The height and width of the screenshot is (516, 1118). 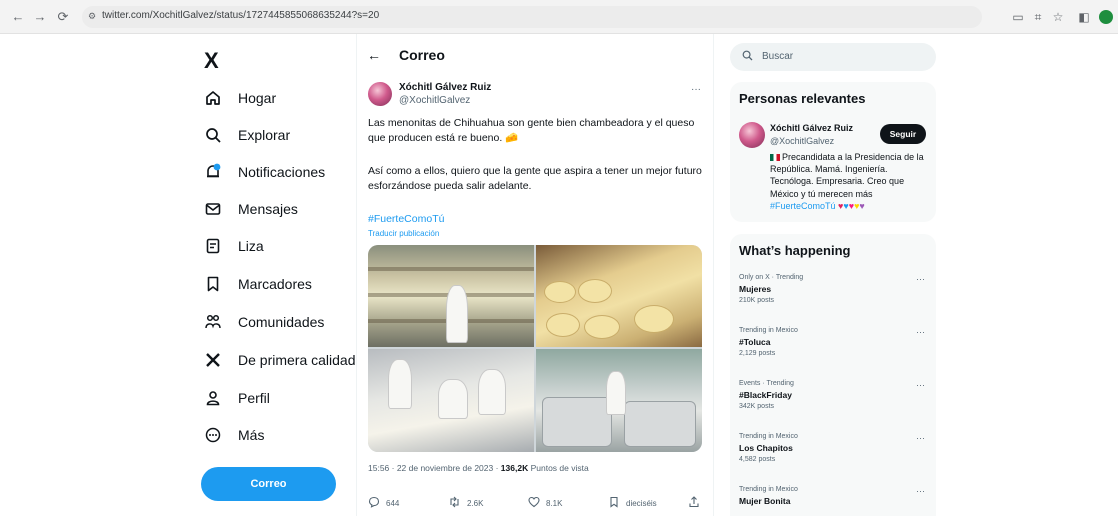 What do you see at coordinates (18, 17) in the screenshot?
I see `back-icon: ←` at bounding box center [18, 17].